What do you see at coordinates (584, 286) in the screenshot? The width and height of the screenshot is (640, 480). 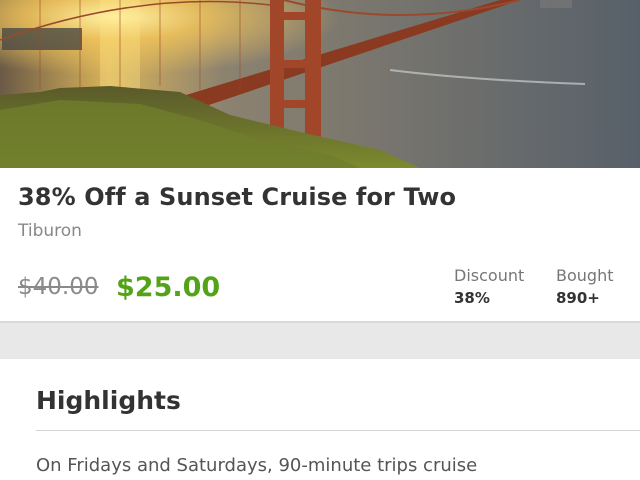 I see `bought-stat: Bought 890+` at bounding box center [584, 286].